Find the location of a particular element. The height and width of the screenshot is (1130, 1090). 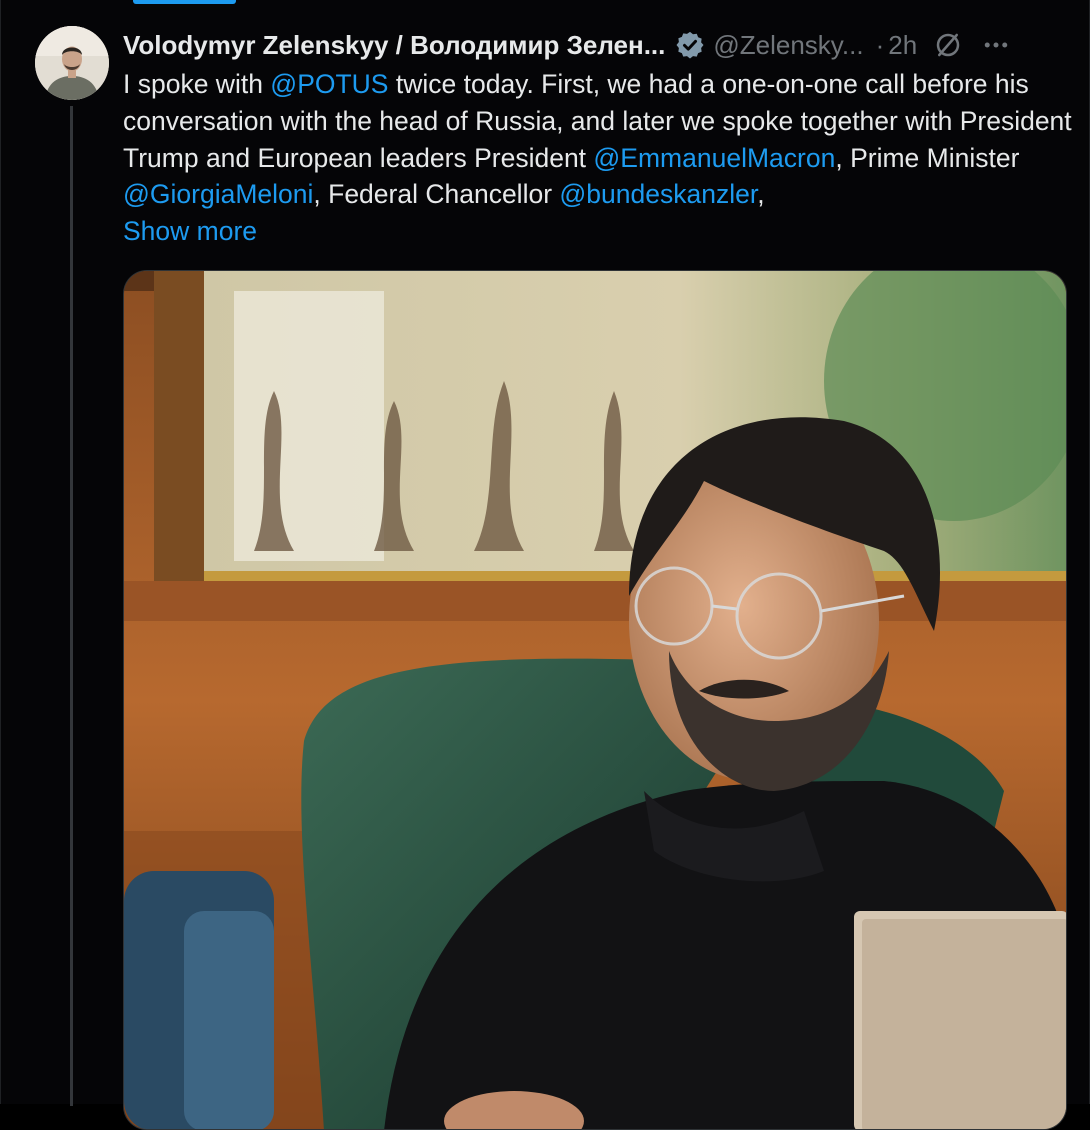

mention-link-meloni: @GiorgiaMeloni is located at coordinates (218, 194).